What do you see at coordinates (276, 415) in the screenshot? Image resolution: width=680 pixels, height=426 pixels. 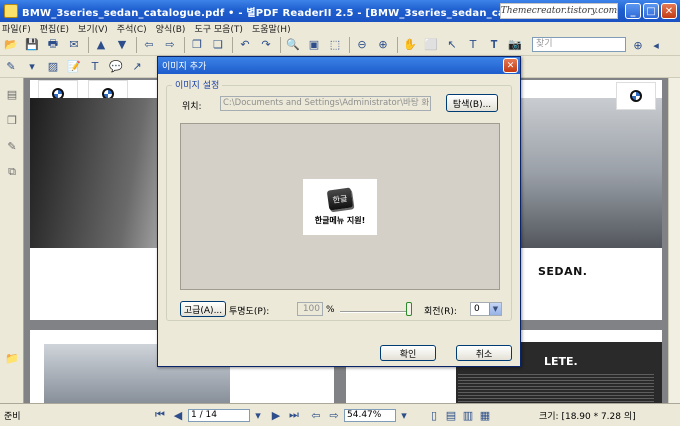 I see `next-page-nav-icon: ▶` at bounding box center [276, 415].